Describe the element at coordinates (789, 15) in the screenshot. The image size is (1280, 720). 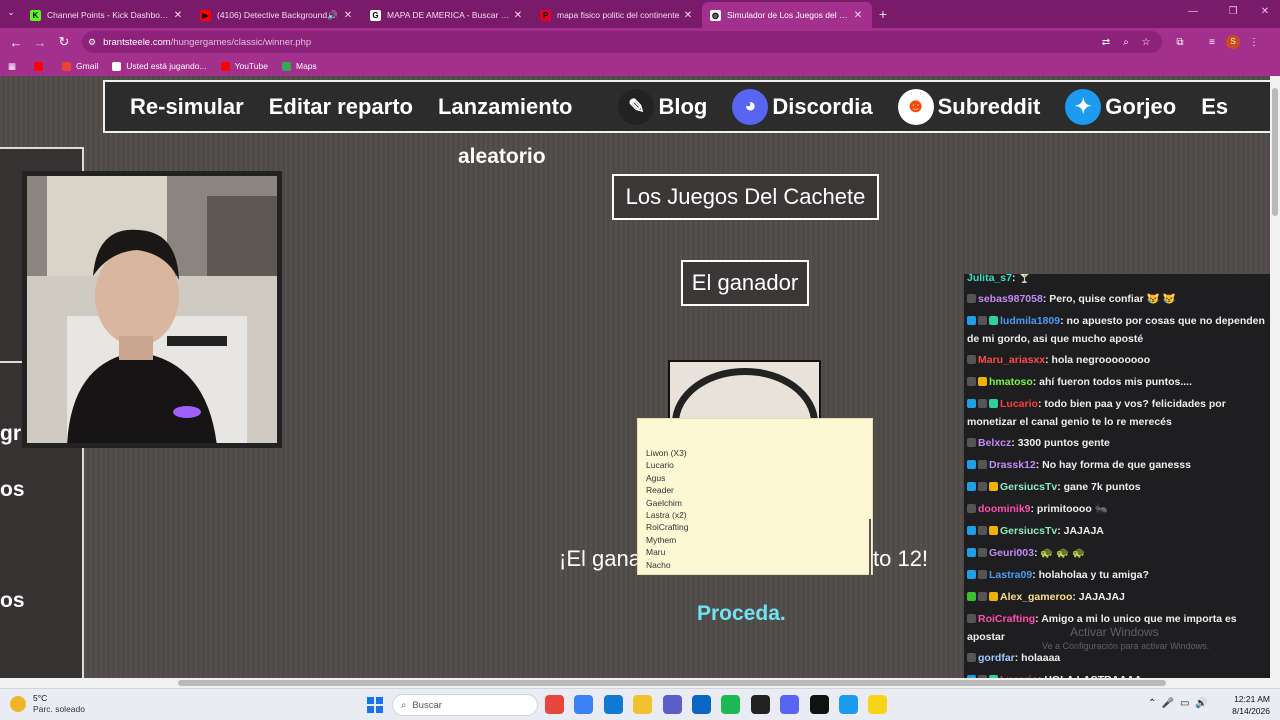
I see `tab-title: Simulador de Los Juegos del Hambre` at that location.